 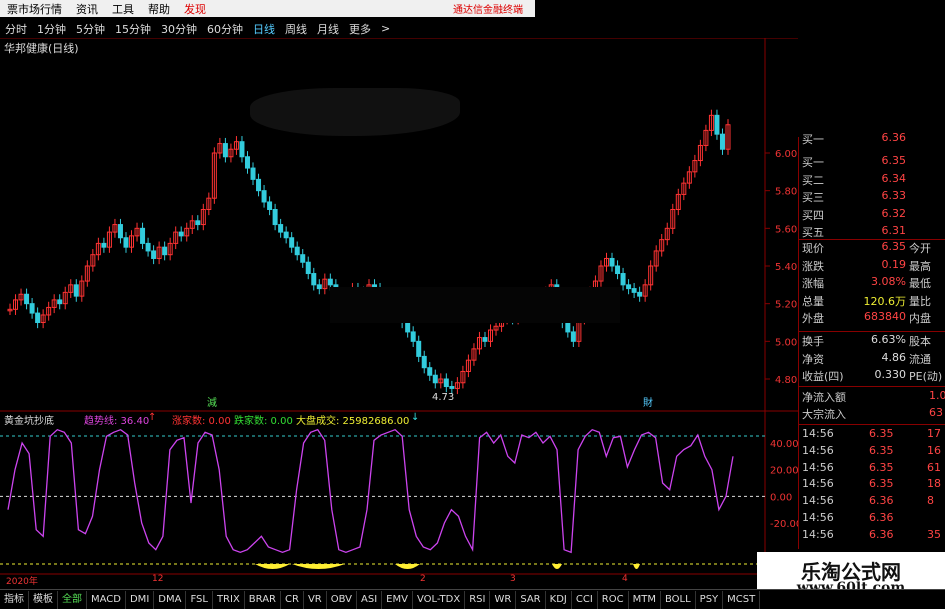 I want to click on indicator-tab: WR, so click(x=503, y=599).